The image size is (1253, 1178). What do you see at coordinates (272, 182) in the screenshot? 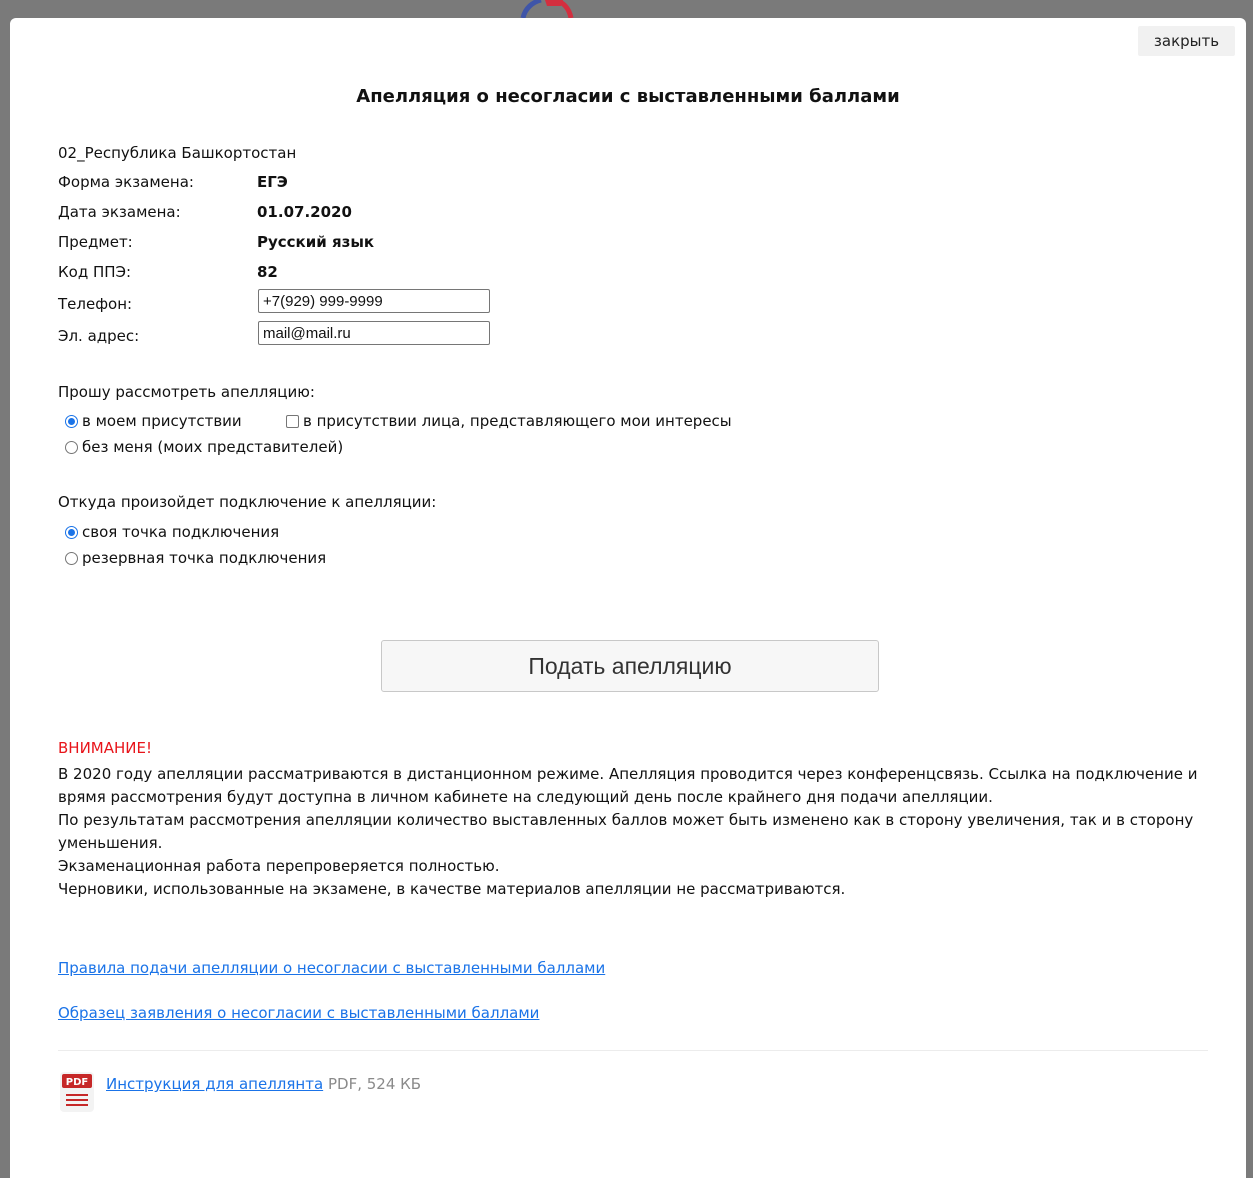
I see `exam-form-value: ЕГЭ` at bounding box center [272, 182].